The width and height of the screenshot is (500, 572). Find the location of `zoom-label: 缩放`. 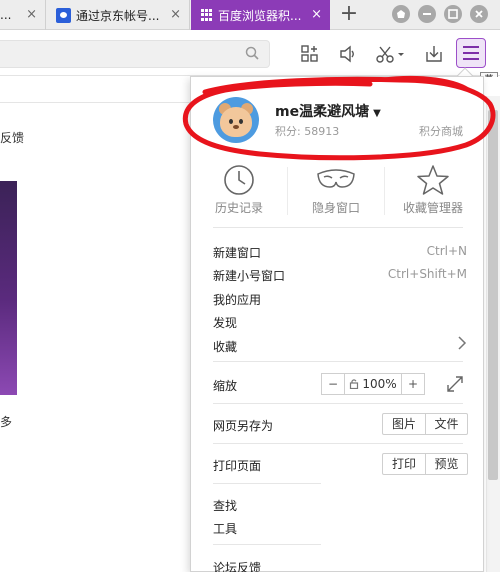

zoom-label: 缩放 is located at coordinates (225, 386).